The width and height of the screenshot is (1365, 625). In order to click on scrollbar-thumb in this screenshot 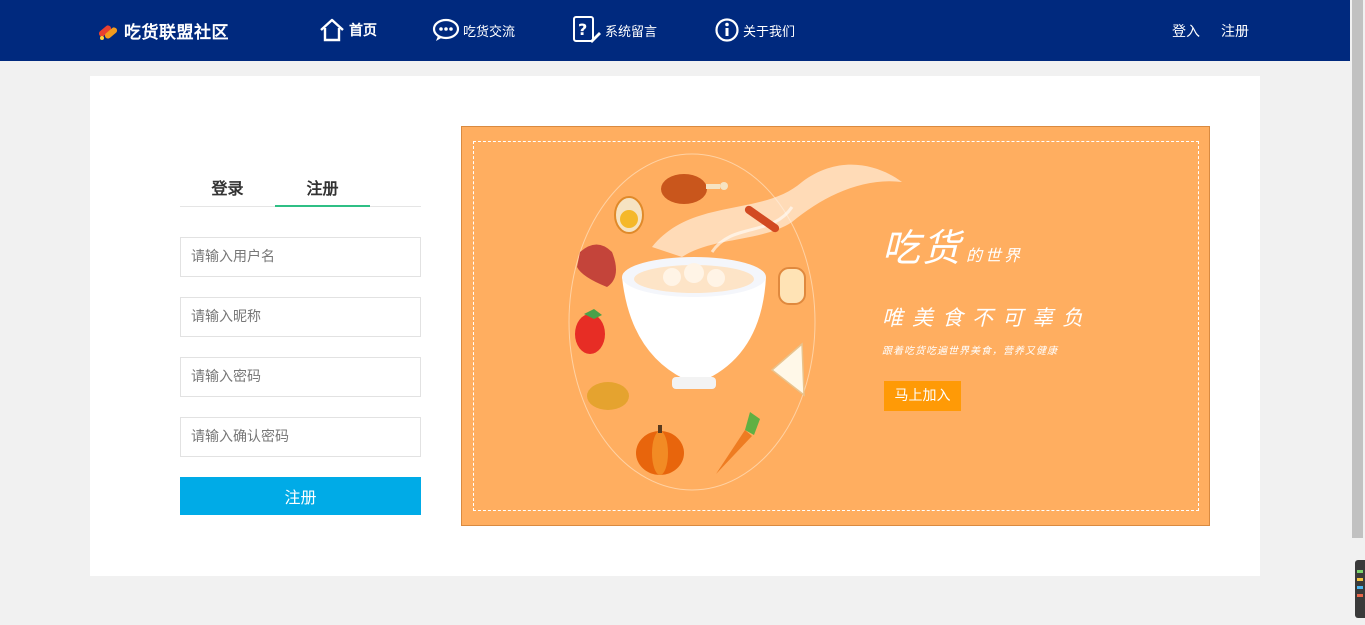, I will do `click(1357, 269)`.